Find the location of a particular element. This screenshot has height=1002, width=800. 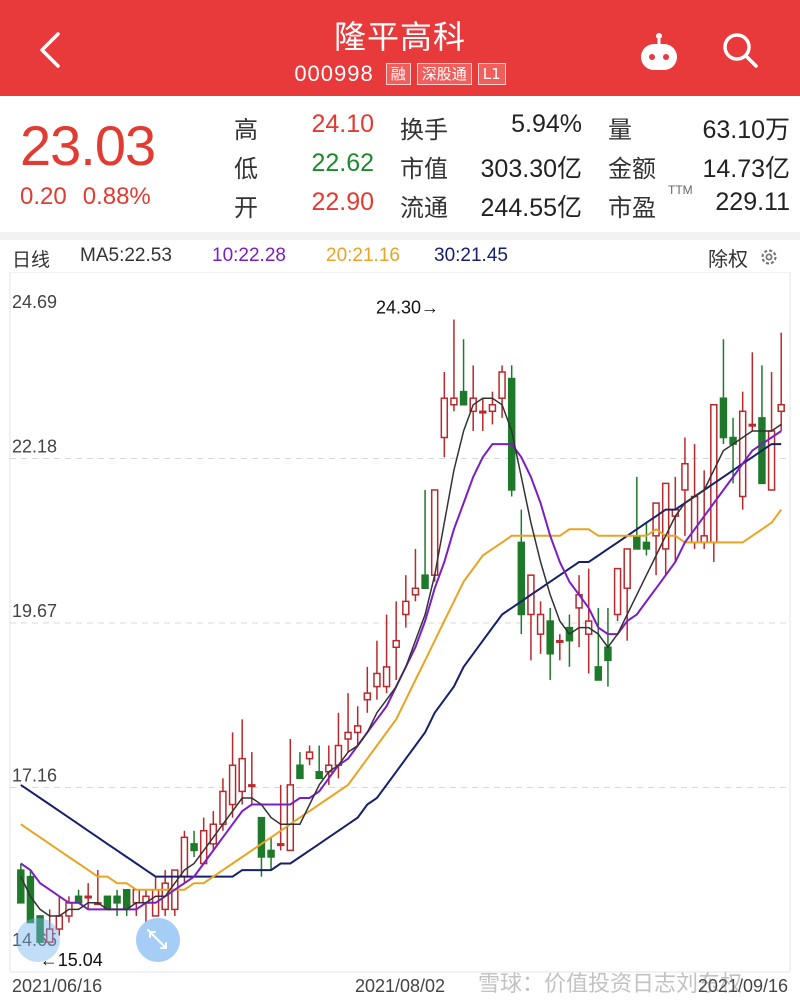

gear-icon is located at coordinates (769, 257).